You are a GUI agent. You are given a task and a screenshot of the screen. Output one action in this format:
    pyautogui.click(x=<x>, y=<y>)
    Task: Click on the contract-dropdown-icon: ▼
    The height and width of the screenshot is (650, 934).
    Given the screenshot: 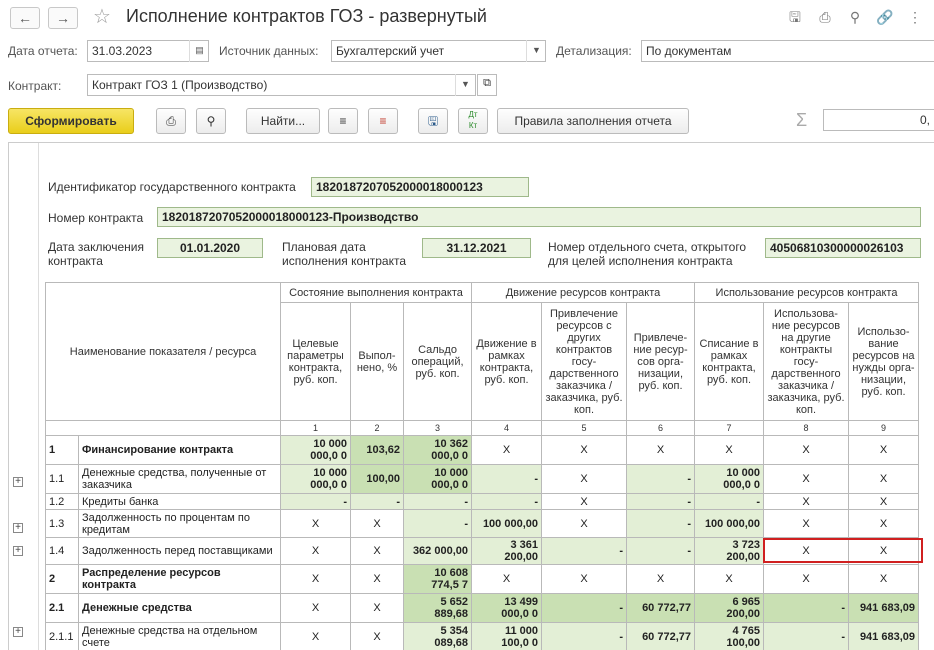 What is the action you would take?
    pyautogui.click(x=465, y=85)
    